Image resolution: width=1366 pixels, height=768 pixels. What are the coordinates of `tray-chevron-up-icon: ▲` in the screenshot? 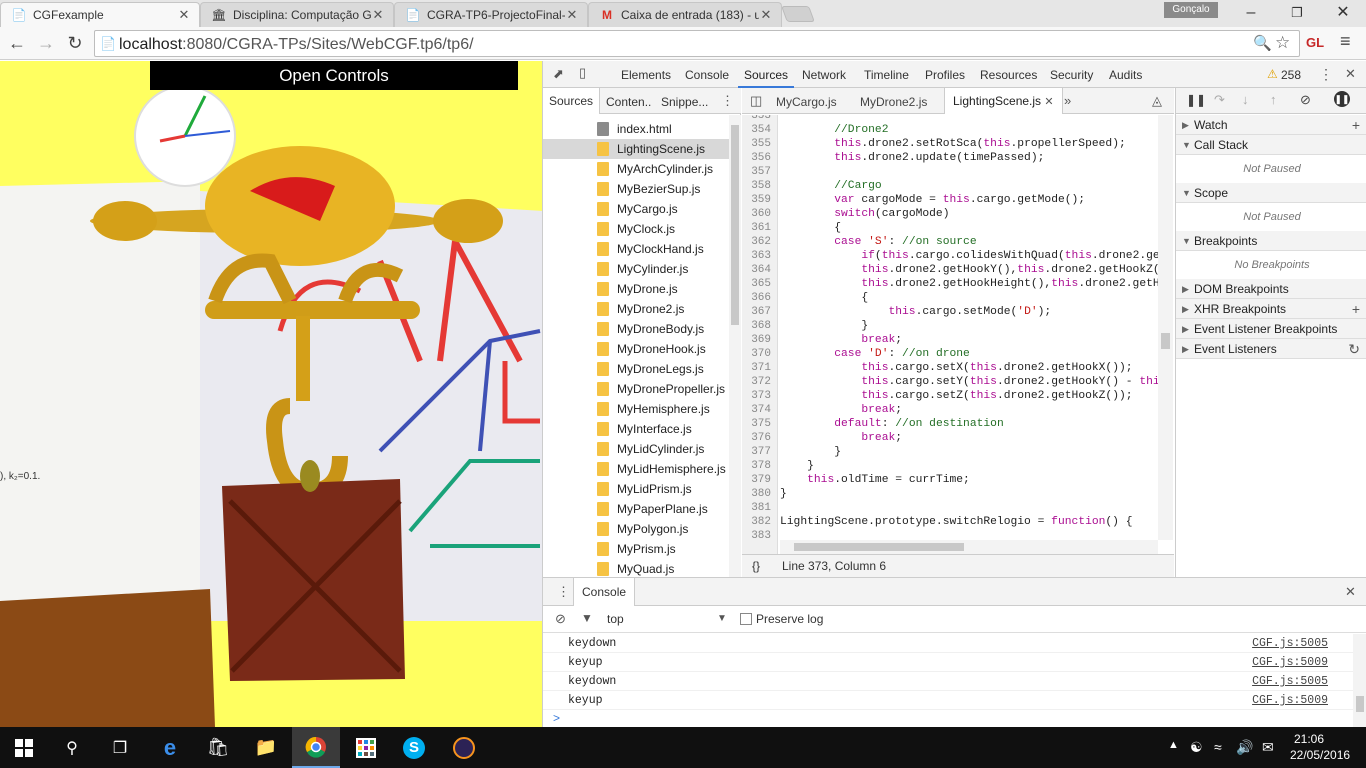 It's located at (1173, 745).